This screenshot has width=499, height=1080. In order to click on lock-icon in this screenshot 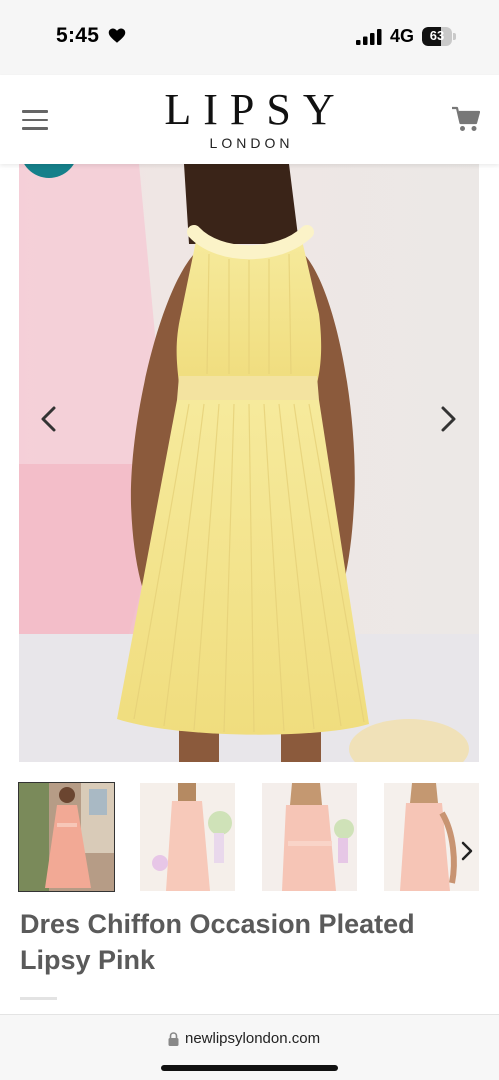, I will do `click(173, 1039)`.